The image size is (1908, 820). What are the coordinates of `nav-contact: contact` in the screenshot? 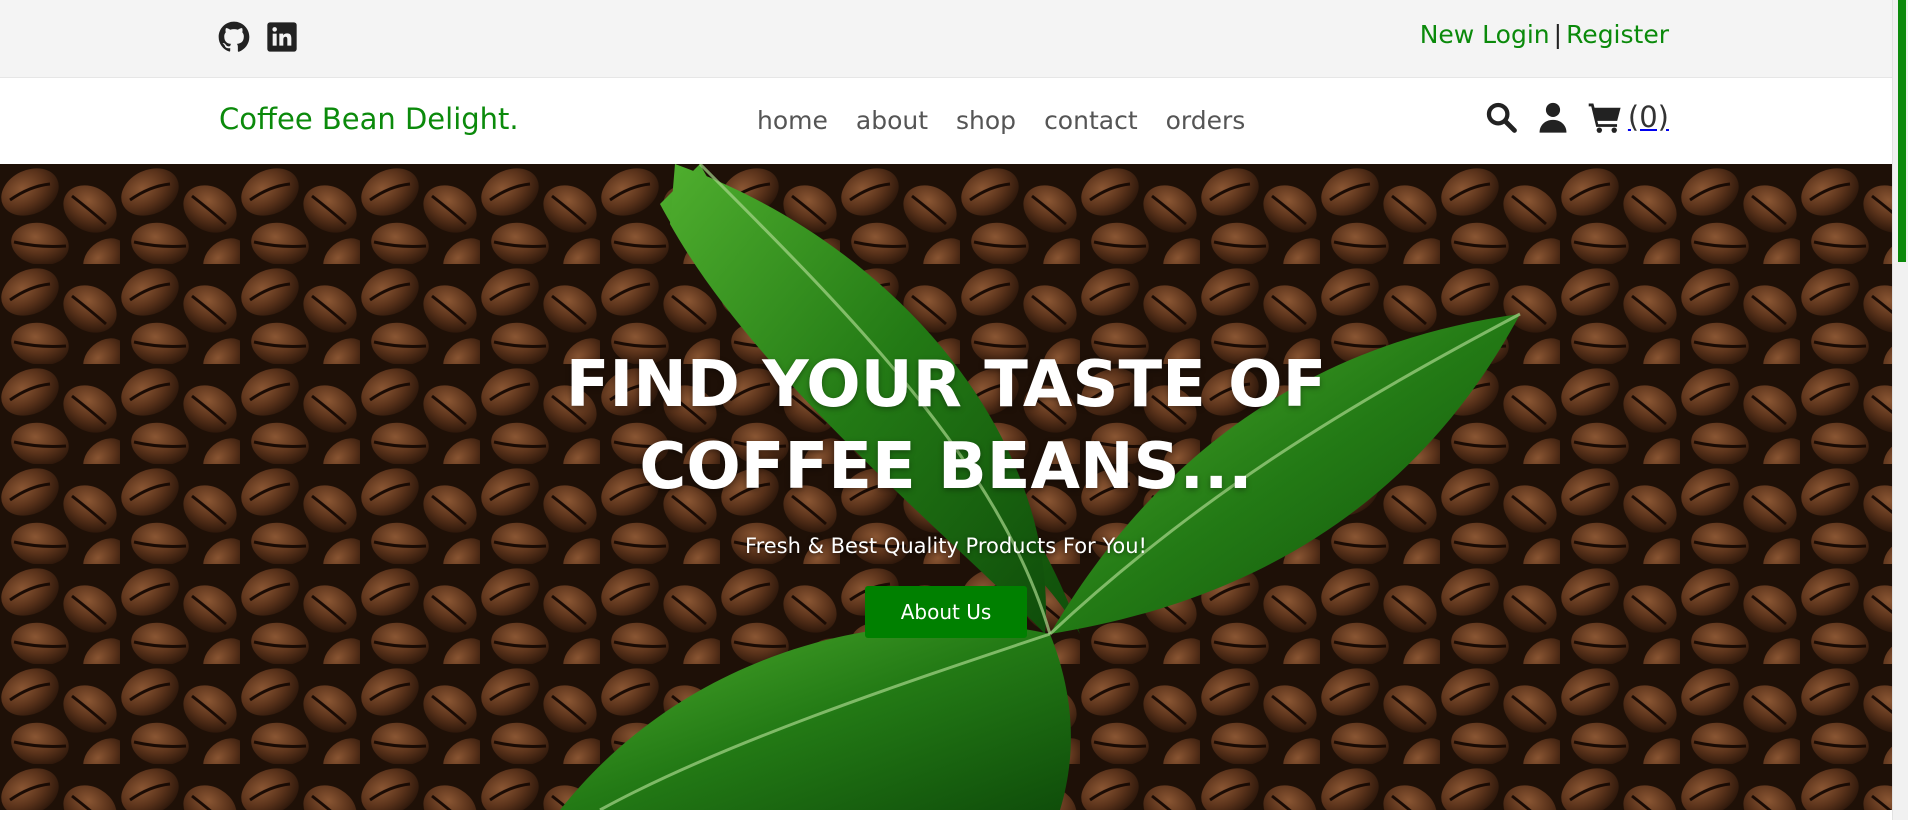 It's located at (1091, 120).